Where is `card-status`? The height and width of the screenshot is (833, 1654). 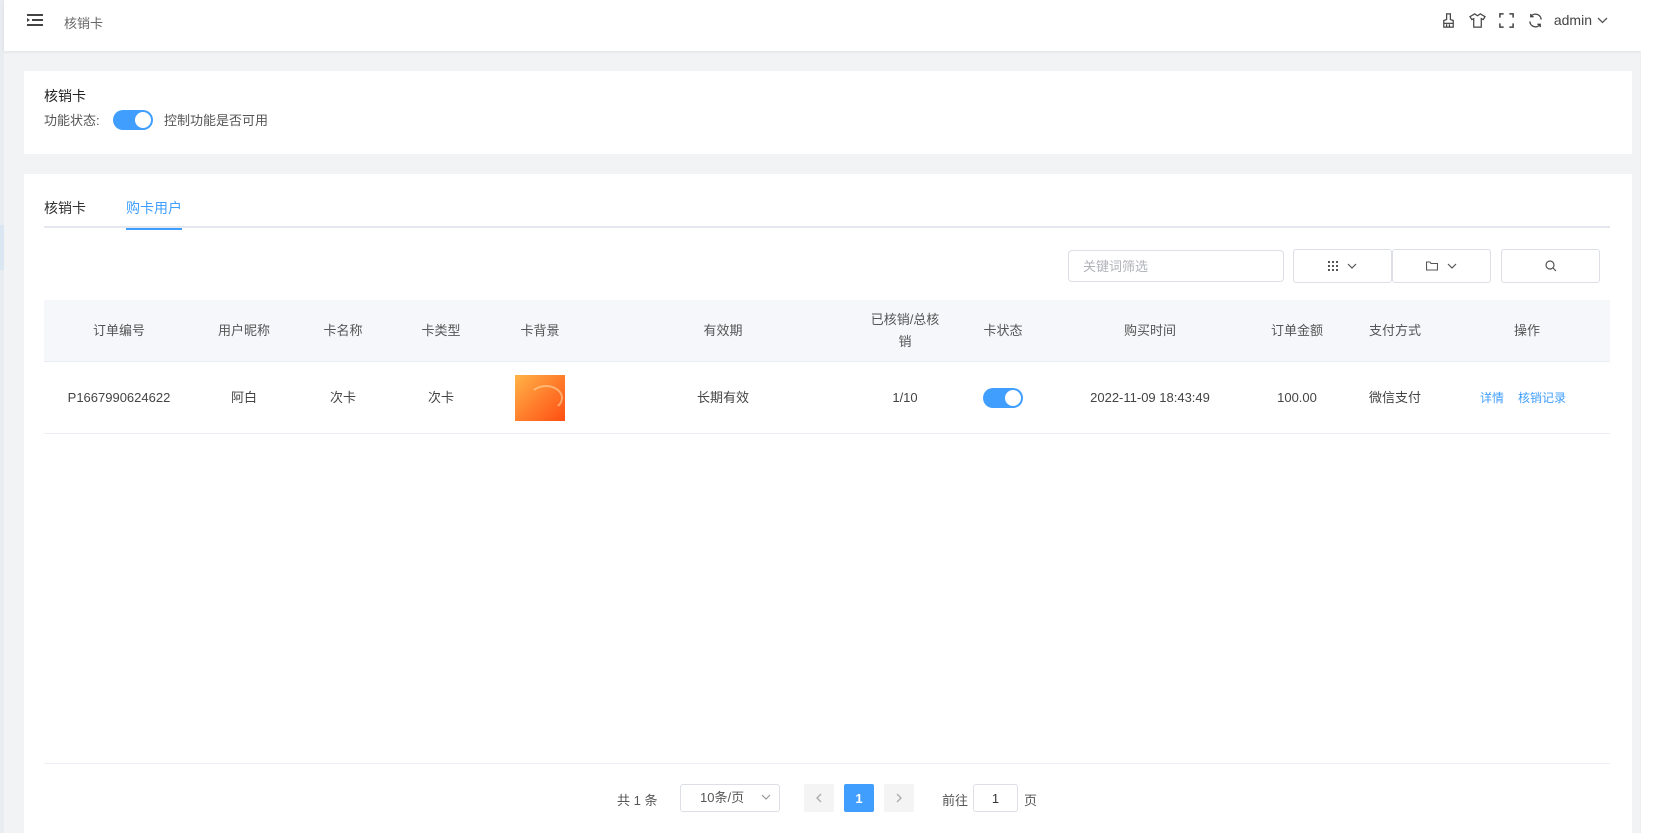
card-status is located at coordinates (1003, 397).